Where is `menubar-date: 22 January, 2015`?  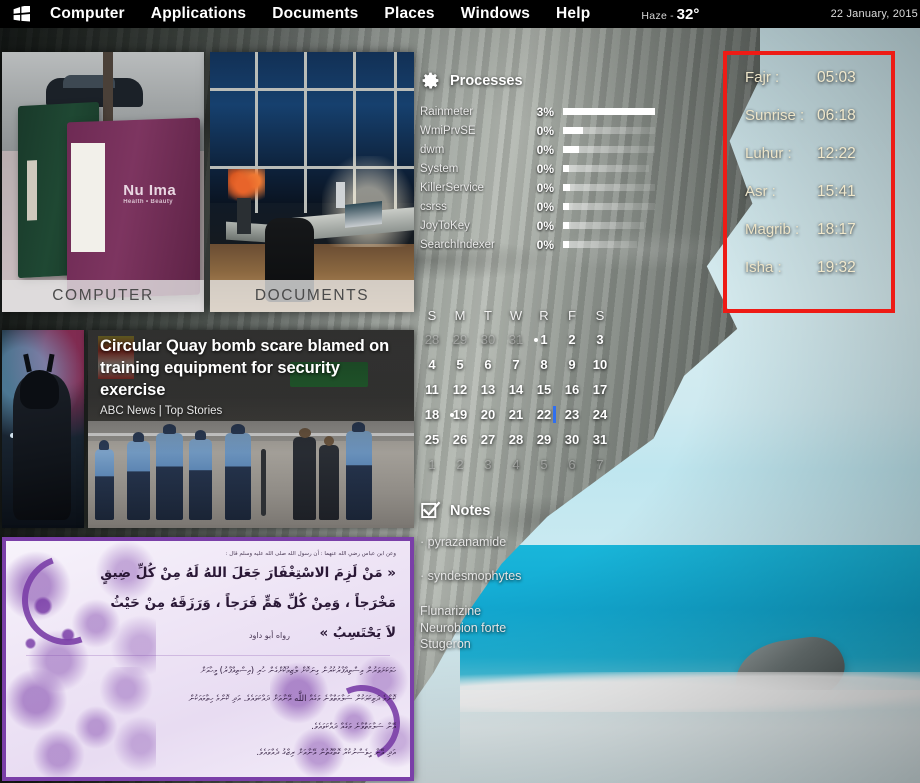 menubar-date: 22 January, 2015 is located at coordinates (874, 14).